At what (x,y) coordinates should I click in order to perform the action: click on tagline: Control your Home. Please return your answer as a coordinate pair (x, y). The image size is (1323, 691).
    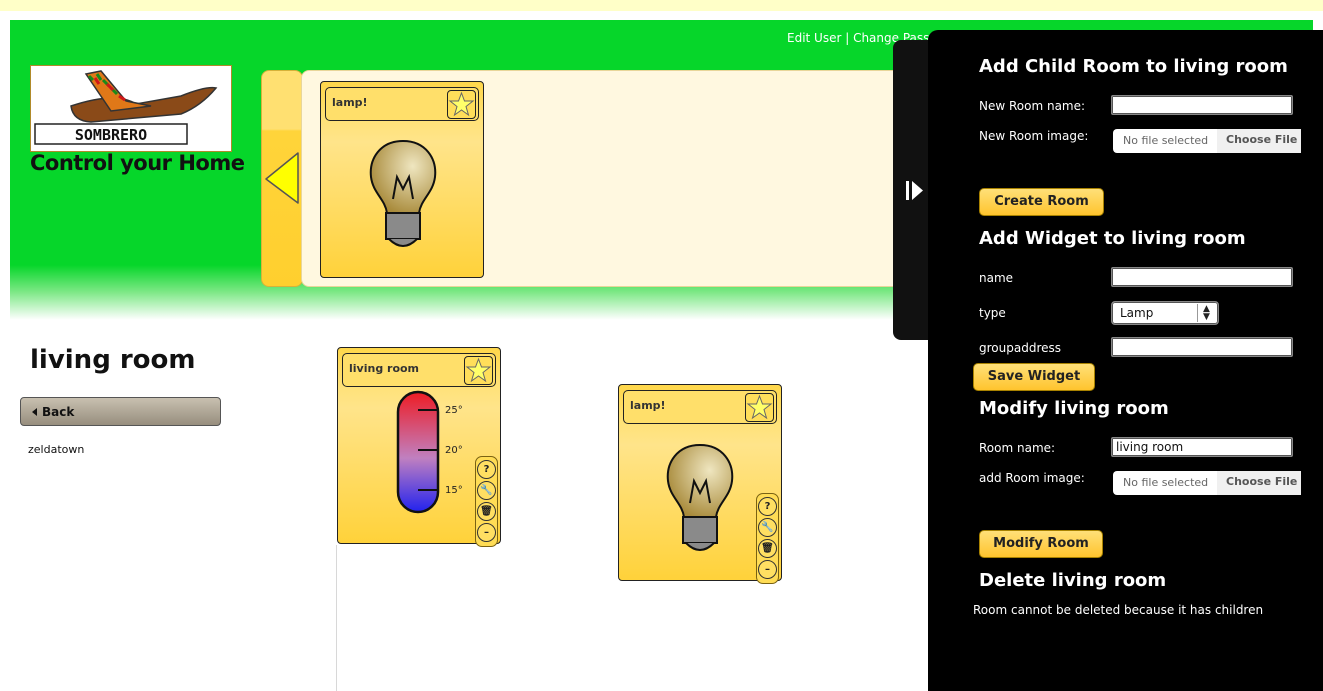
    Looking at the image, I should click on (137, 163).